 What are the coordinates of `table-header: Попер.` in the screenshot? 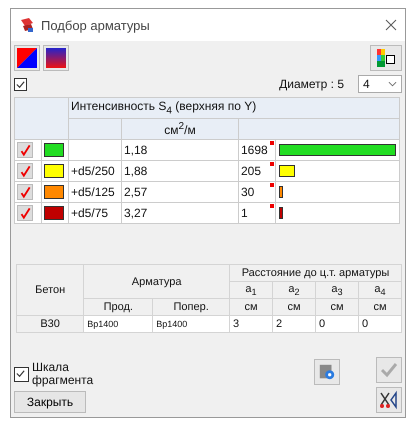 It's located at (191, 307).